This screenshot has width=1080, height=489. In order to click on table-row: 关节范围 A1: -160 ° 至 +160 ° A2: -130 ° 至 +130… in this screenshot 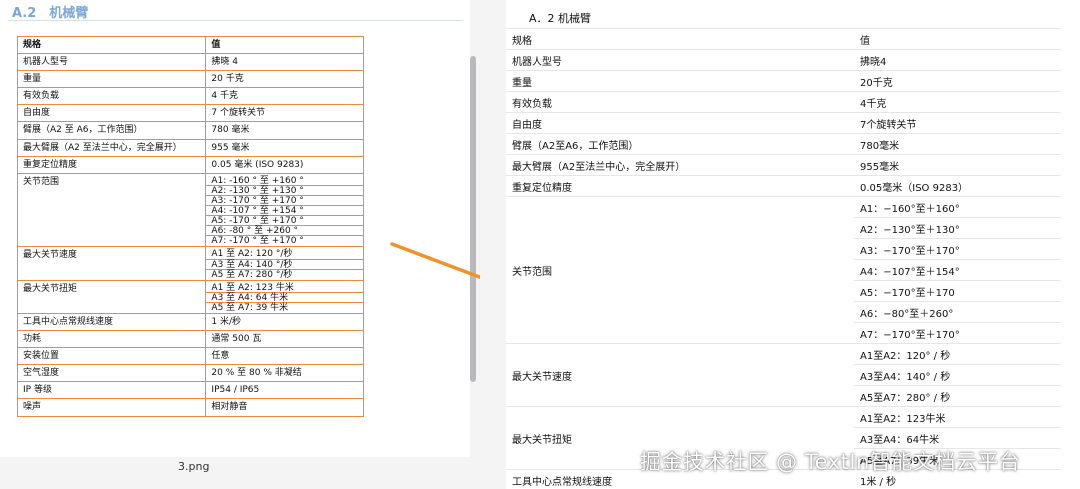, I will do `click(190, 210)`.